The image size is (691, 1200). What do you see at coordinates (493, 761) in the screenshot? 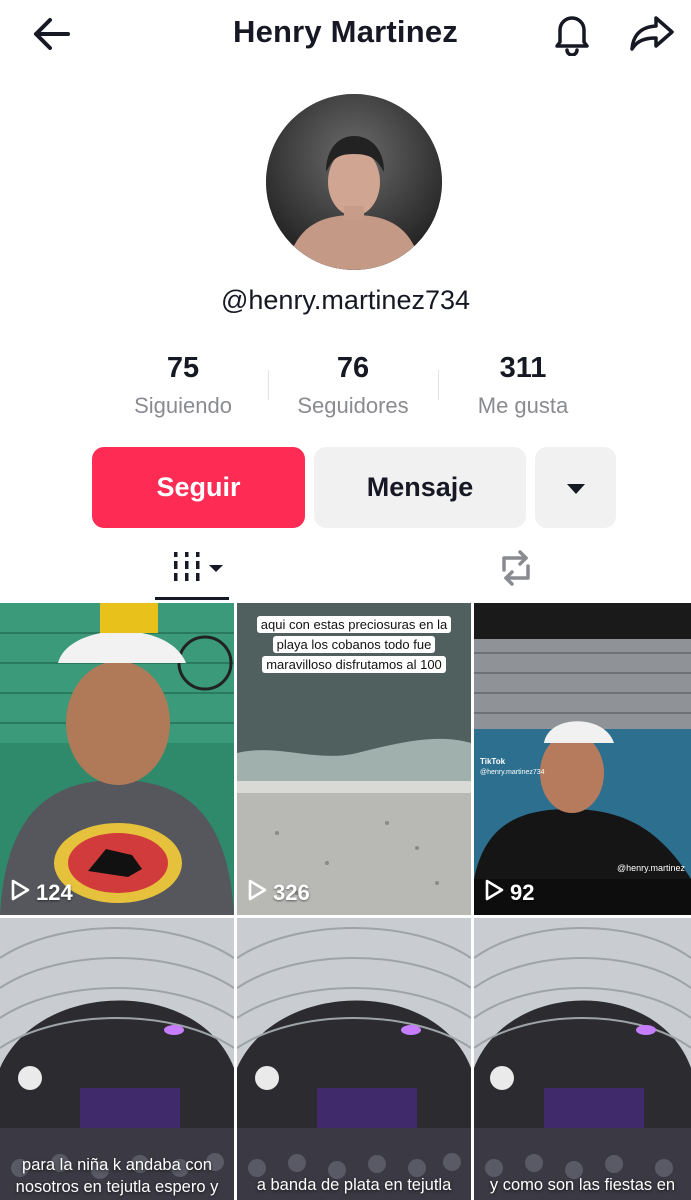
I see `tiktok-watermark: TikTok` at bounding box center [493, 761].